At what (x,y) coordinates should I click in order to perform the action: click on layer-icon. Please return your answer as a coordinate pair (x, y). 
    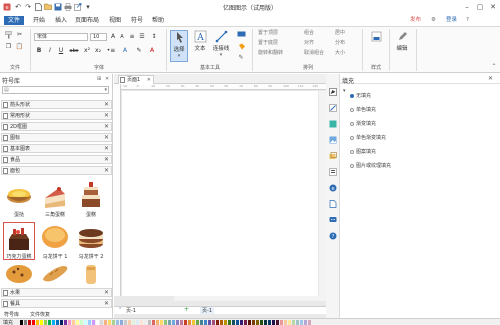
    Looking at the image, I should click on (333, 156).